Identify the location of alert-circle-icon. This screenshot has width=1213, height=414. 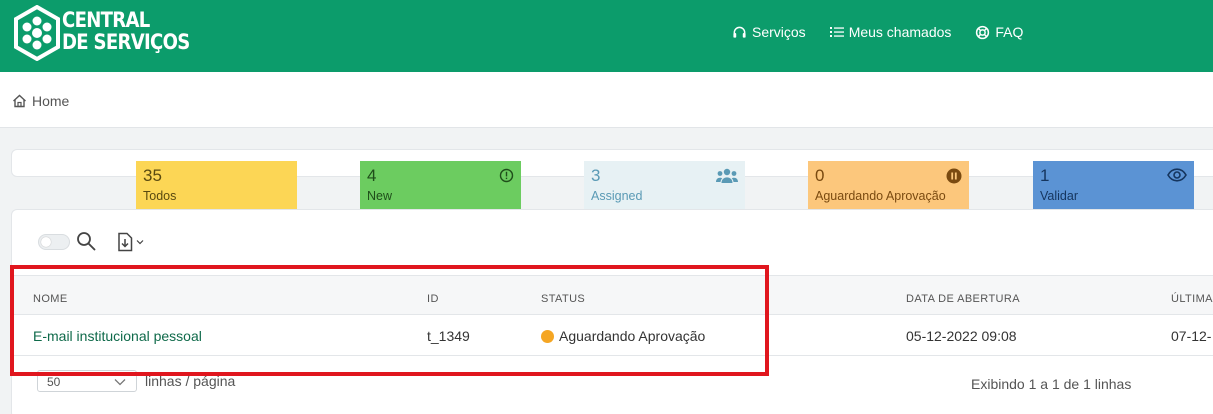
(506, 175).